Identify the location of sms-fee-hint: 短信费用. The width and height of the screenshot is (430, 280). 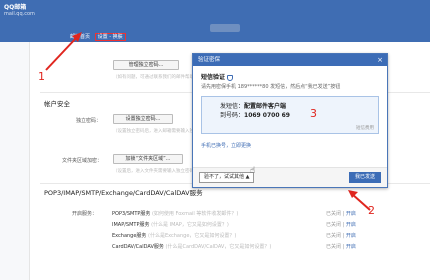
(365, 128).